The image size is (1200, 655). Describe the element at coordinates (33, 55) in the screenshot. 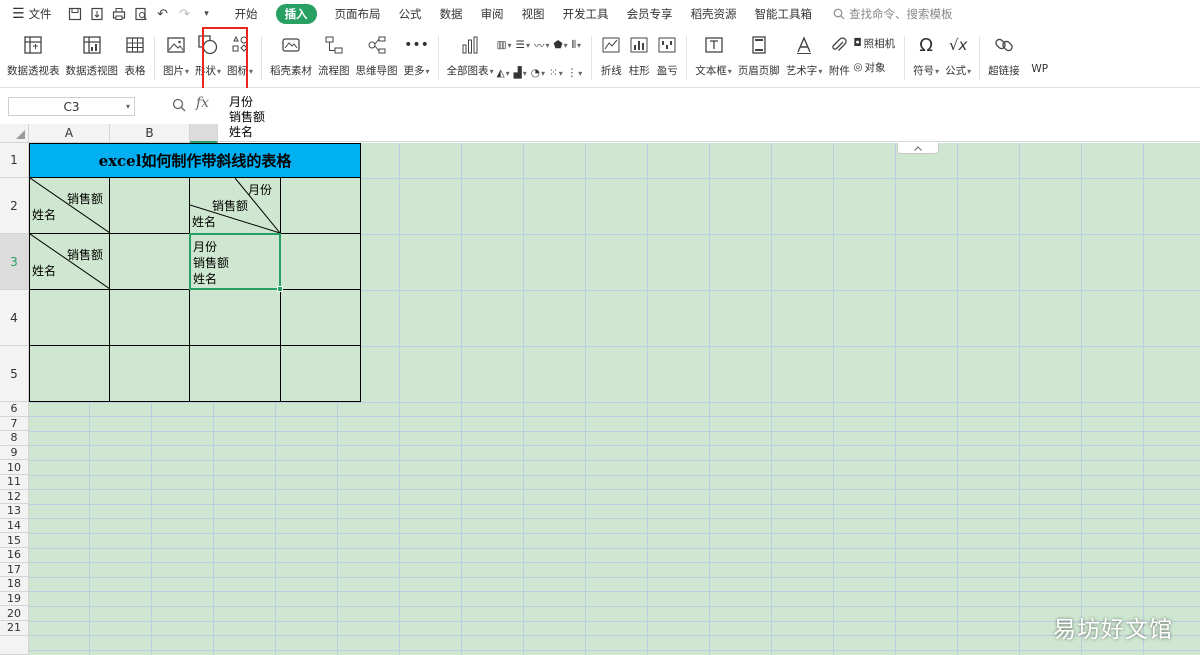

I see `pivot-table-button: 数据透视表` at that location.